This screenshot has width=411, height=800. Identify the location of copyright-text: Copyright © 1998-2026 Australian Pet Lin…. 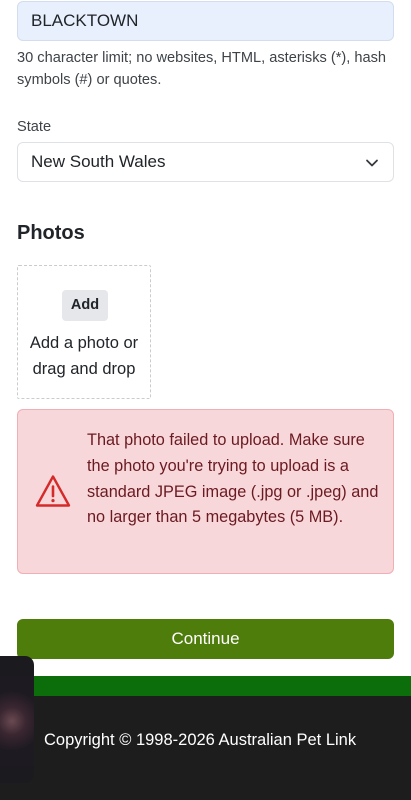
(200, 740).